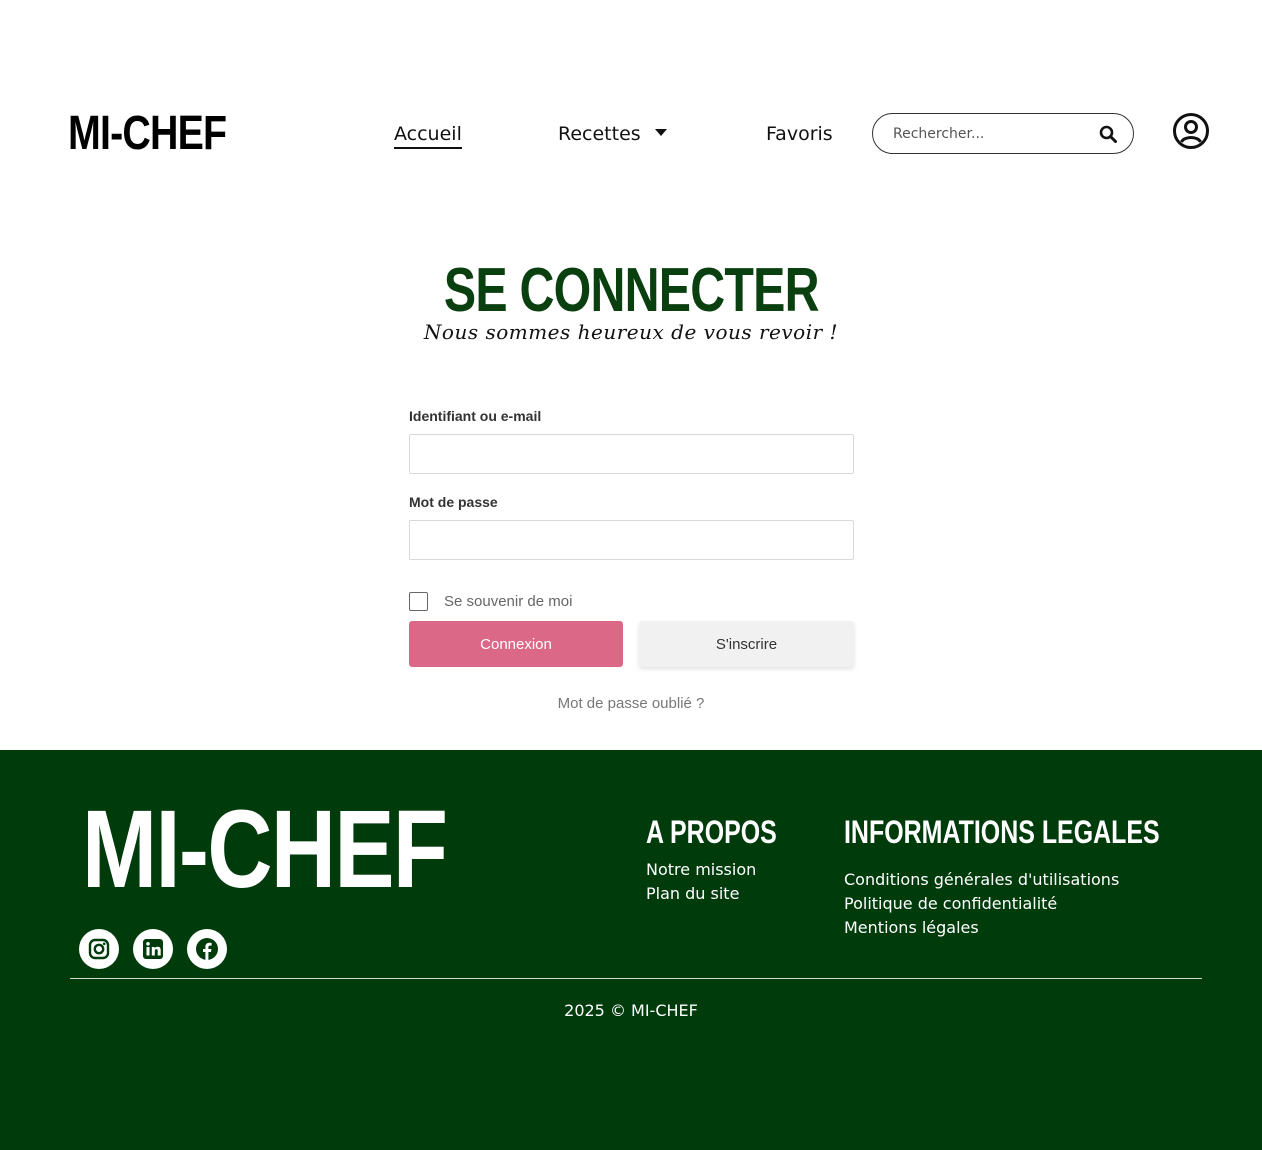 Image resolution: width=1262 pixels, height=1150 pixels. Describe the element at coordinates (631, 332) in the screenshot. I see `page-subtitle: Nous sommes heureux de vous revoir !` at that location.